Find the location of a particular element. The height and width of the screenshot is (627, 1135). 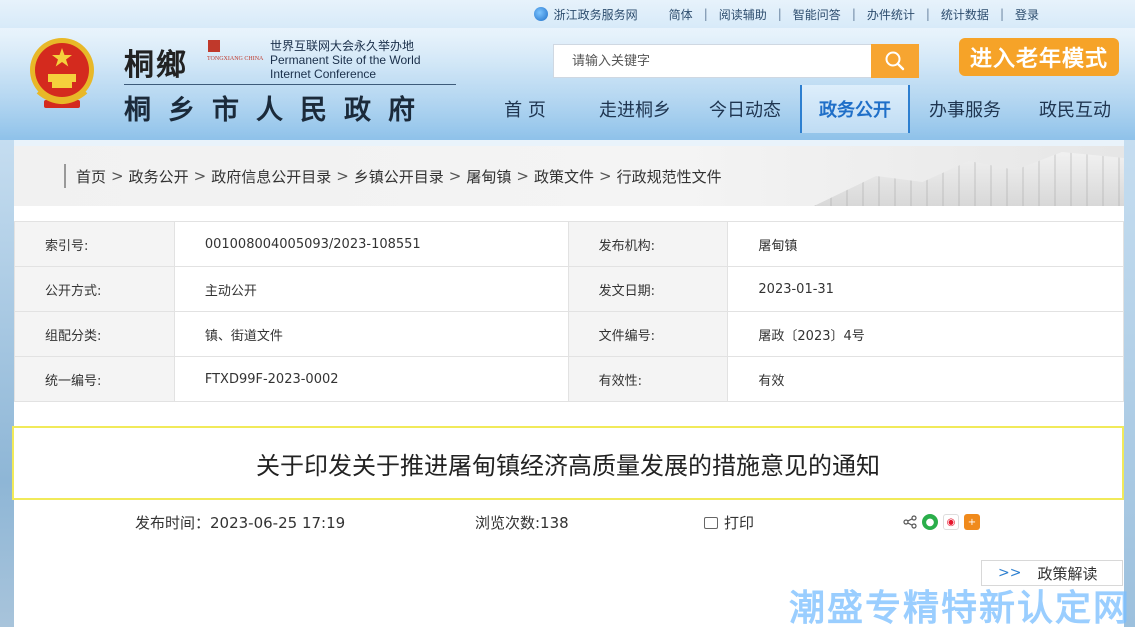

architecture-decoration is located at coordinates (969, 179).